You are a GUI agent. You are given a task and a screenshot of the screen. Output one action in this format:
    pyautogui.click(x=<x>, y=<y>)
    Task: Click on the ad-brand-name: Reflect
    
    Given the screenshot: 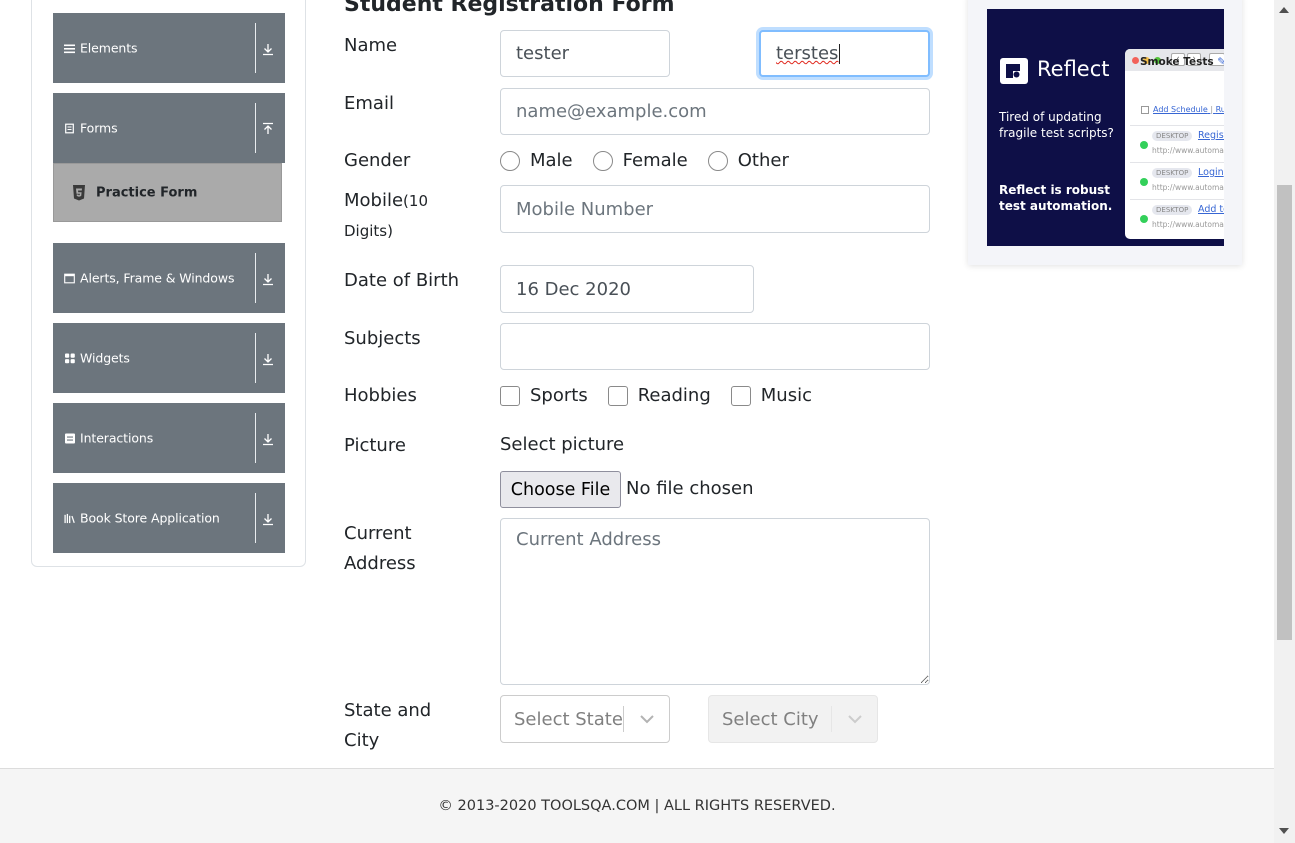 What is the action you would take?
    pyautogui.click(x=1073, y=69)
    